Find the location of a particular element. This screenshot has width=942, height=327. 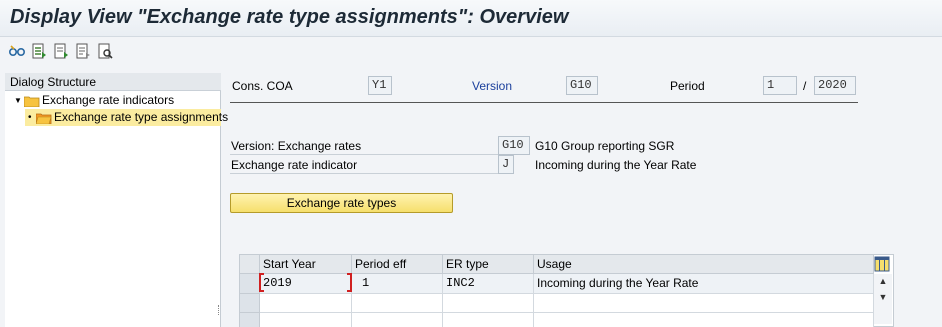

tree-item-exchange-rate-indicators: ▼ Exchange rate indicators is located at coordinates (113, 100).